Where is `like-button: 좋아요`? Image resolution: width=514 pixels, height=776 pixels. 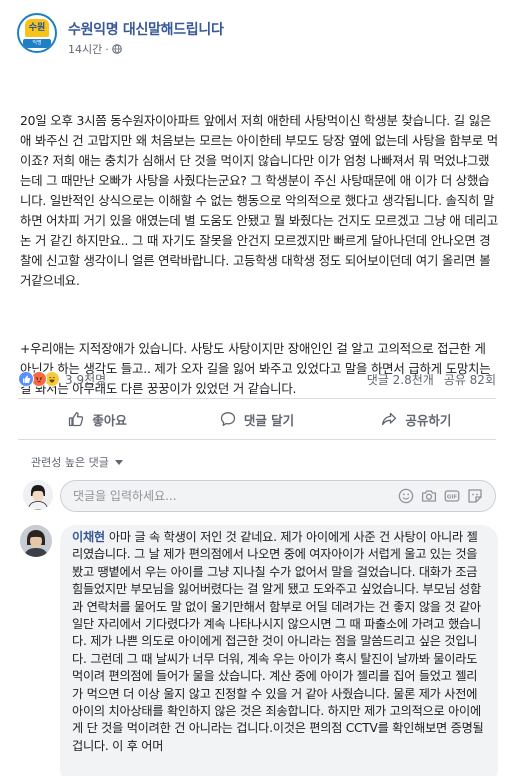 like-button: 좋아요 is located at coordinates (97, 419).